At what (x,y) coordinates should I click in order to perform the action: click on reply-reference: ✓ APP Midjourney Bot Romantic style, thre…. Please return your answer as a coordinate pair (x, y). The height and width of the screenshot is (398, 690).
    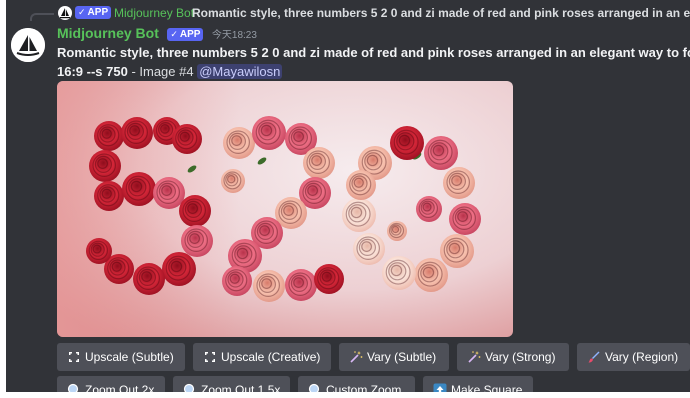
    Looking at the image, I should click on (348, 13).